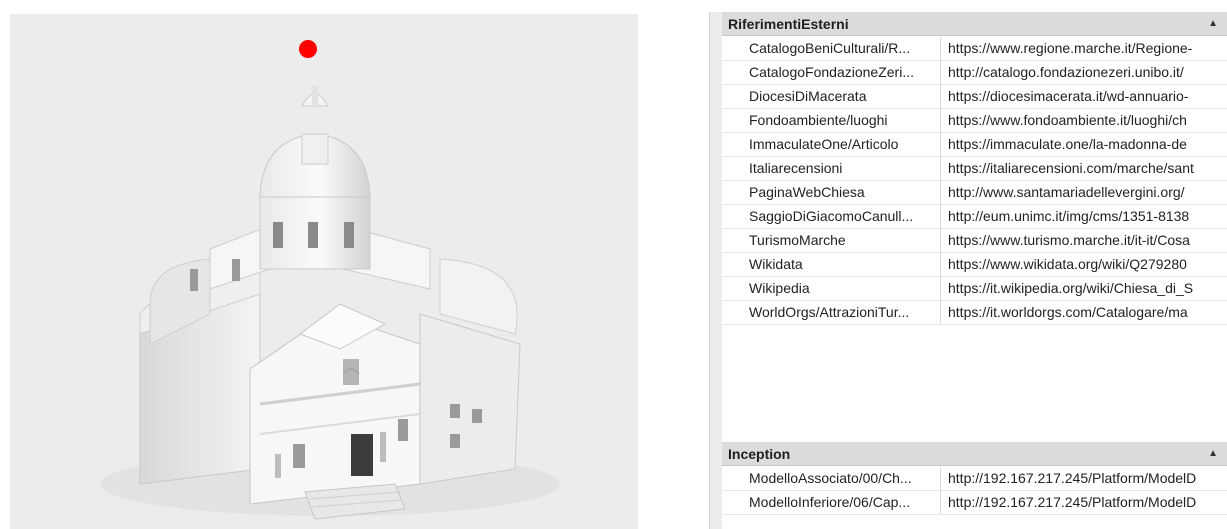 The height and width of the screenshot is (529, 1227). What do you see at coordinates (831, 240) in the screenshot?
I see `property-key: TurismoMarche` at bounding box center [831, 240].